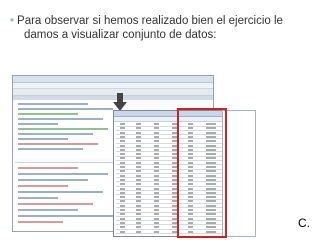 Image resolution: width=320 pixels, height=240 pixels. Describe the element at coordinates (239, 173) in the screenshot. I see `environment-pane` at that location.